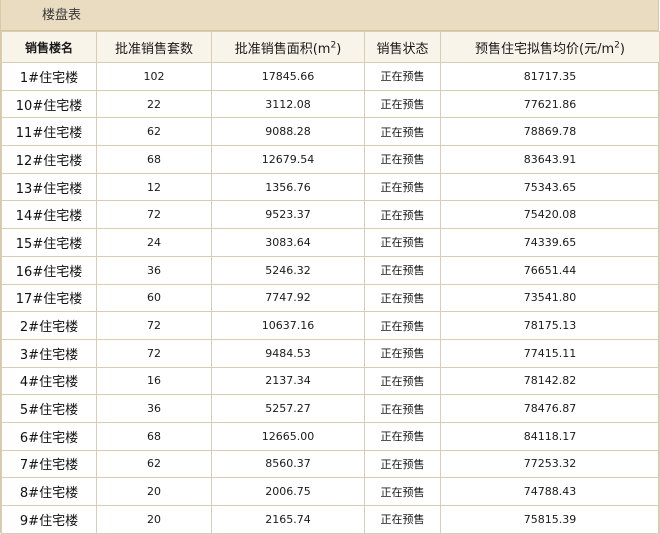 The image size is (660, 534). What do you see at coordinates (49, 519) in the screenshot?
I see `cell-building: 9#住宅楼` at bounding box center [49, 519].